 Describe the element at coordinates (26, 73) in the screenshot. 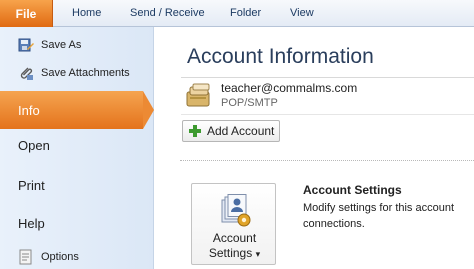

I see `paperclip-icon` at that location.